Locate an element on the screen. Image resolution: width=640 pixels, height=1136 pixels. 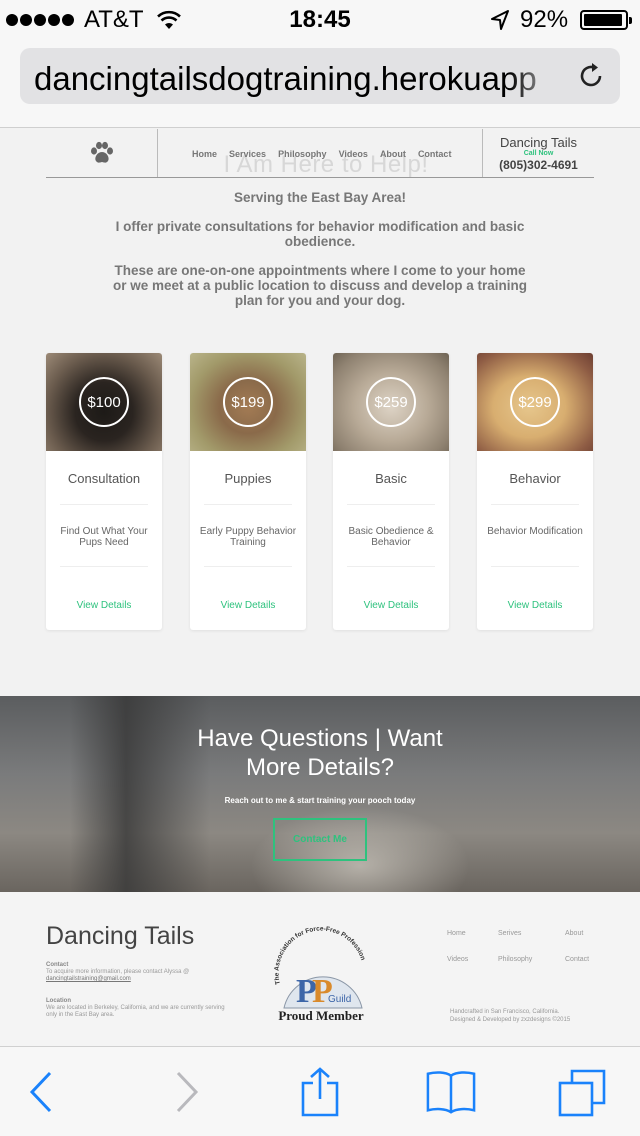
share-icon is located at coordinates (320, 1092).